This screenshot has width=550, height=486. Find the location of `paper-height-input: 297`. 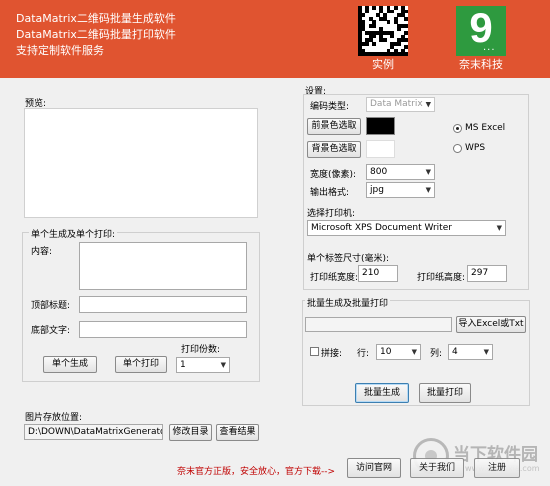

paper-height-input: 297 is located at coordinates (487, 273).